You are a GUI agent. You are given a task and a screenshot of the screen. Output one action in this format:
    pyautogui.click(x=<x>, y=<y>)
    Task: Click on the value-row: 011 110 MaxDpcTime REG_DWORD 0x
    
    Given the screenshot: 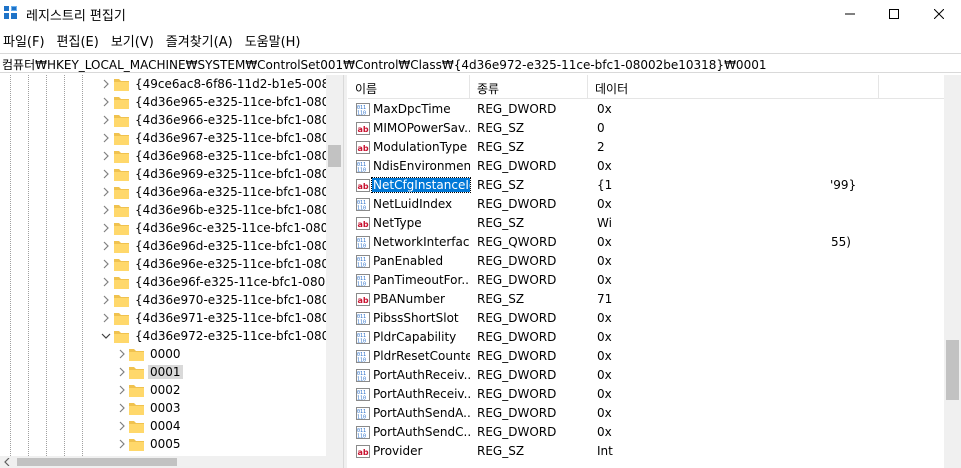 What is the action you would take?
    pyautogui.click(x=646, y=109)
    